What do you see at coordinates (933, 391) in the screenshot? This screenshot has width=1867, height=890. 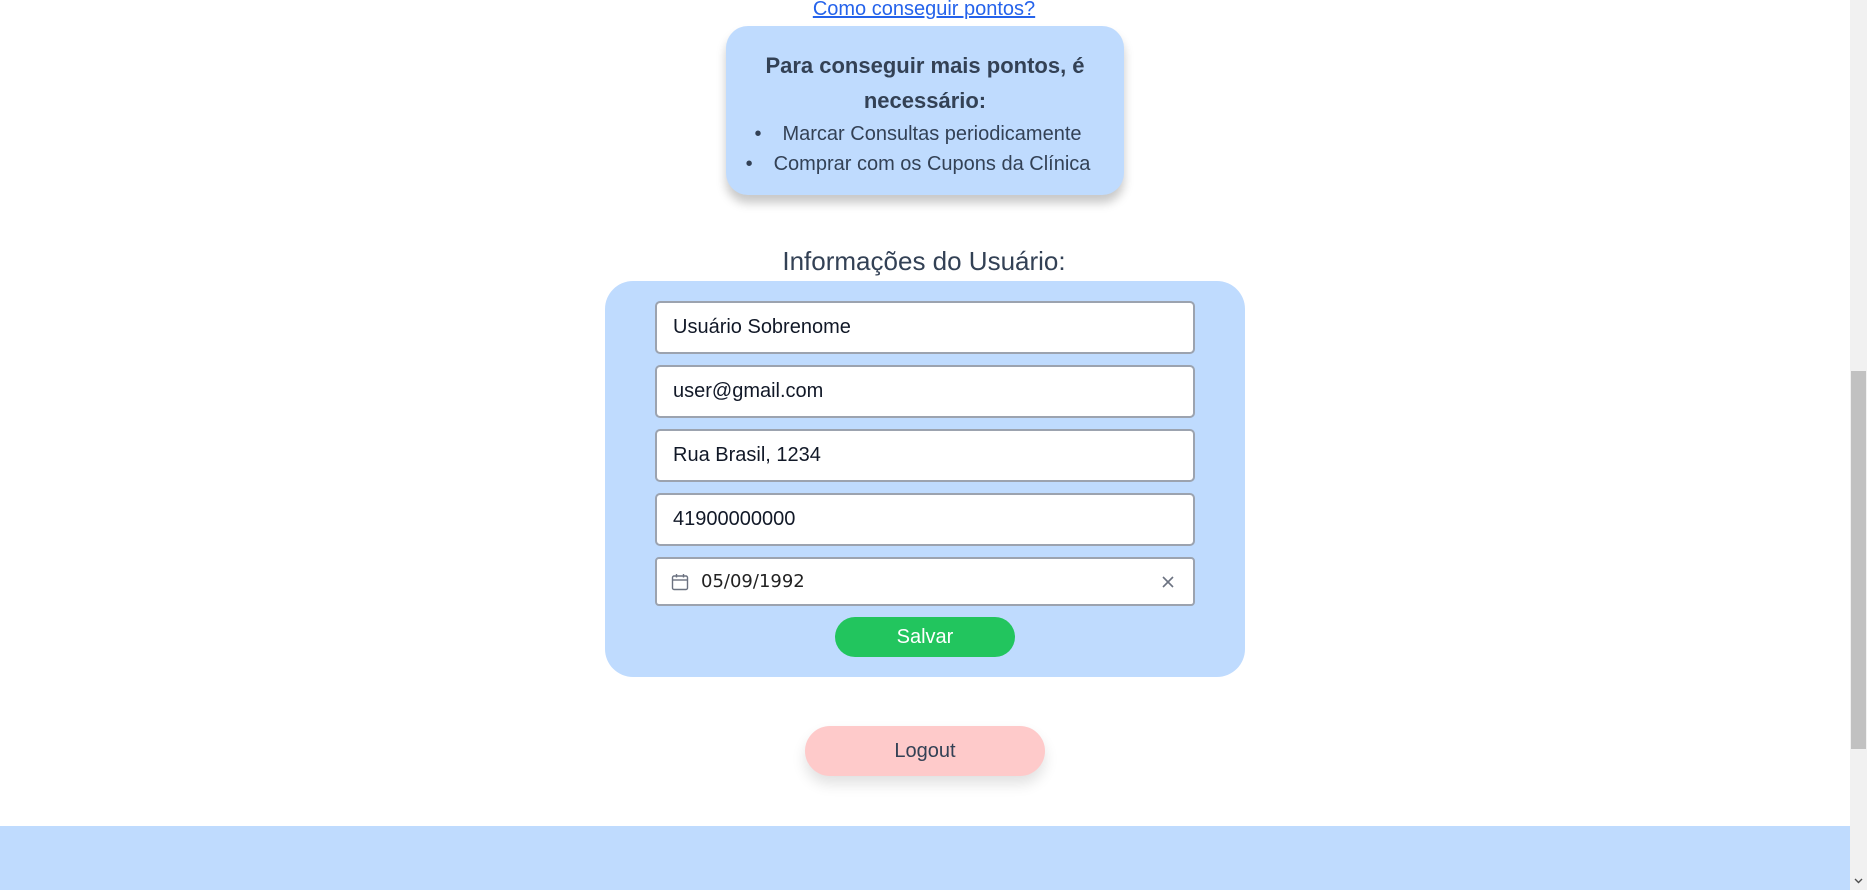 I see `email-input` at bounding box center [933, 391].